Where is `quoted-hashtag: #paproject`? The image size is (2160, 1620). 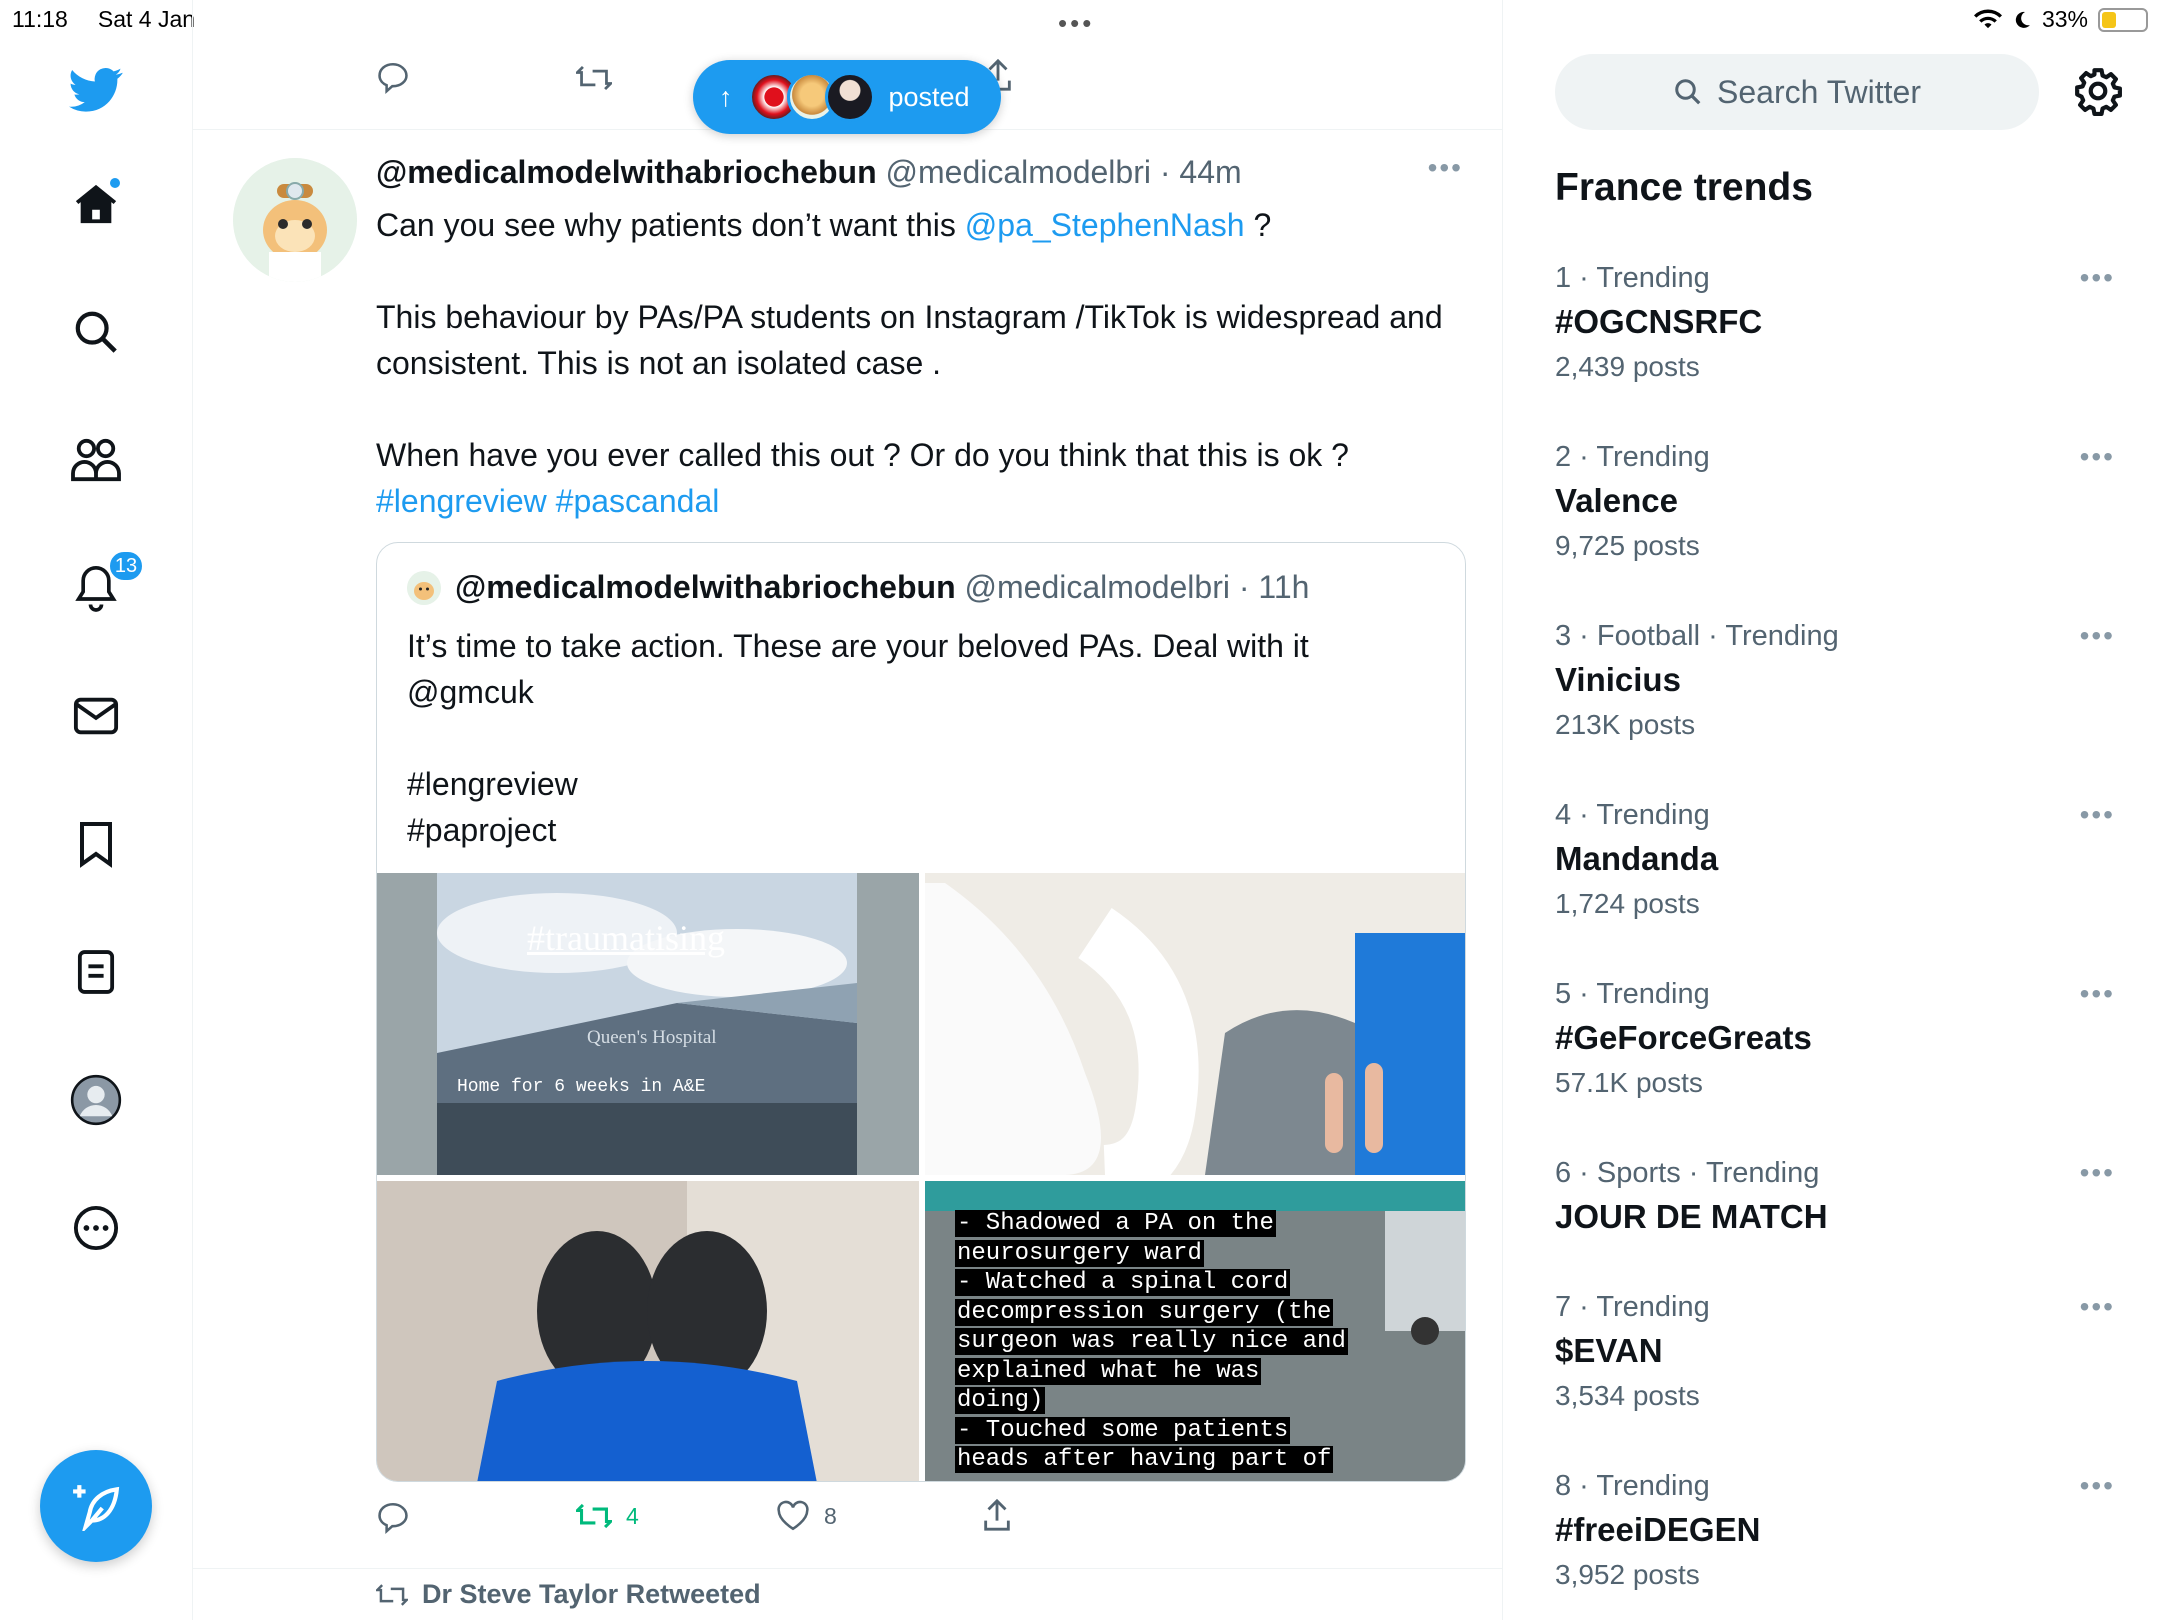 quoted-hashtag: #paproject is located at coordinates (482, 830).